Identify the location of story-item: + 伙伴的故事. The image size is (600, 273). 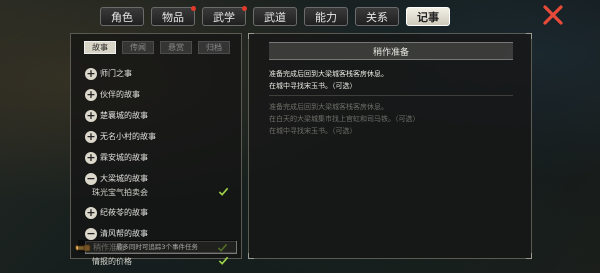
(112, 94).